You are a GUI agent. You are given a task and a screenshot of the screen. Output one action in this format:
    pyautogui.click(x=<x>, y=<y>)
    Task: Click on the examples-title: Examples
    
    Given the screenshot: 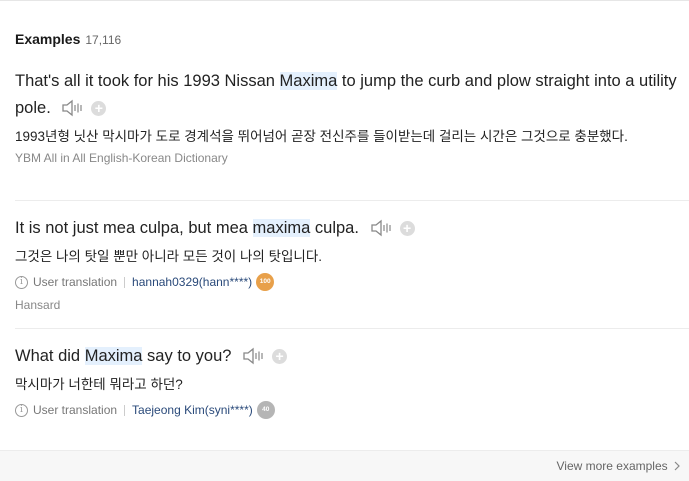 What is the action you would take?
    pyautogui.click(x=48, y=39)
    